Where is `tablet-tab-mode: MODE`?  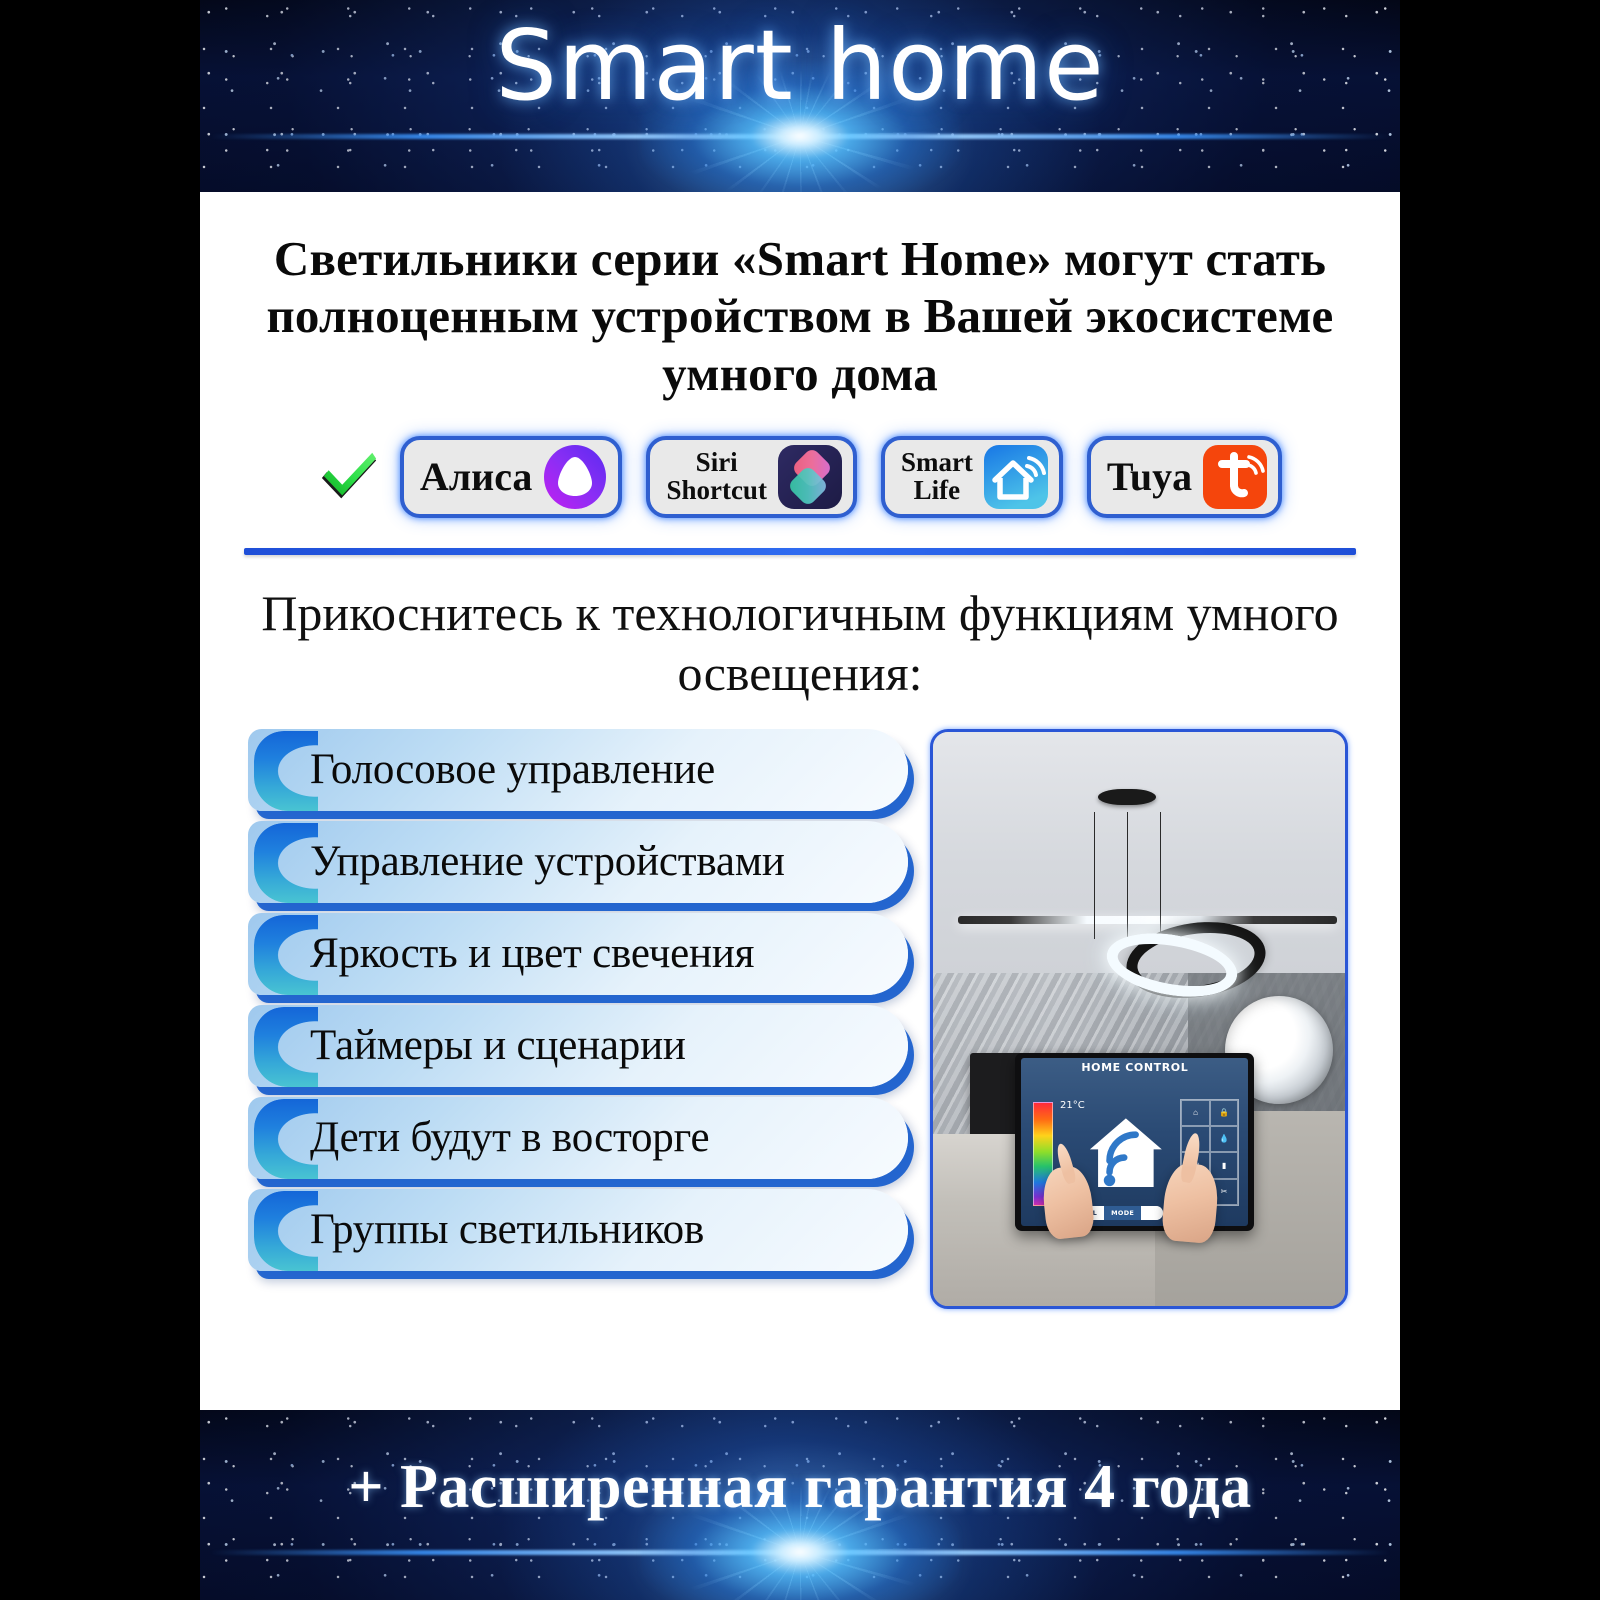 tablet-tab-mode: MODE is located at coordinates (1123, 1212).